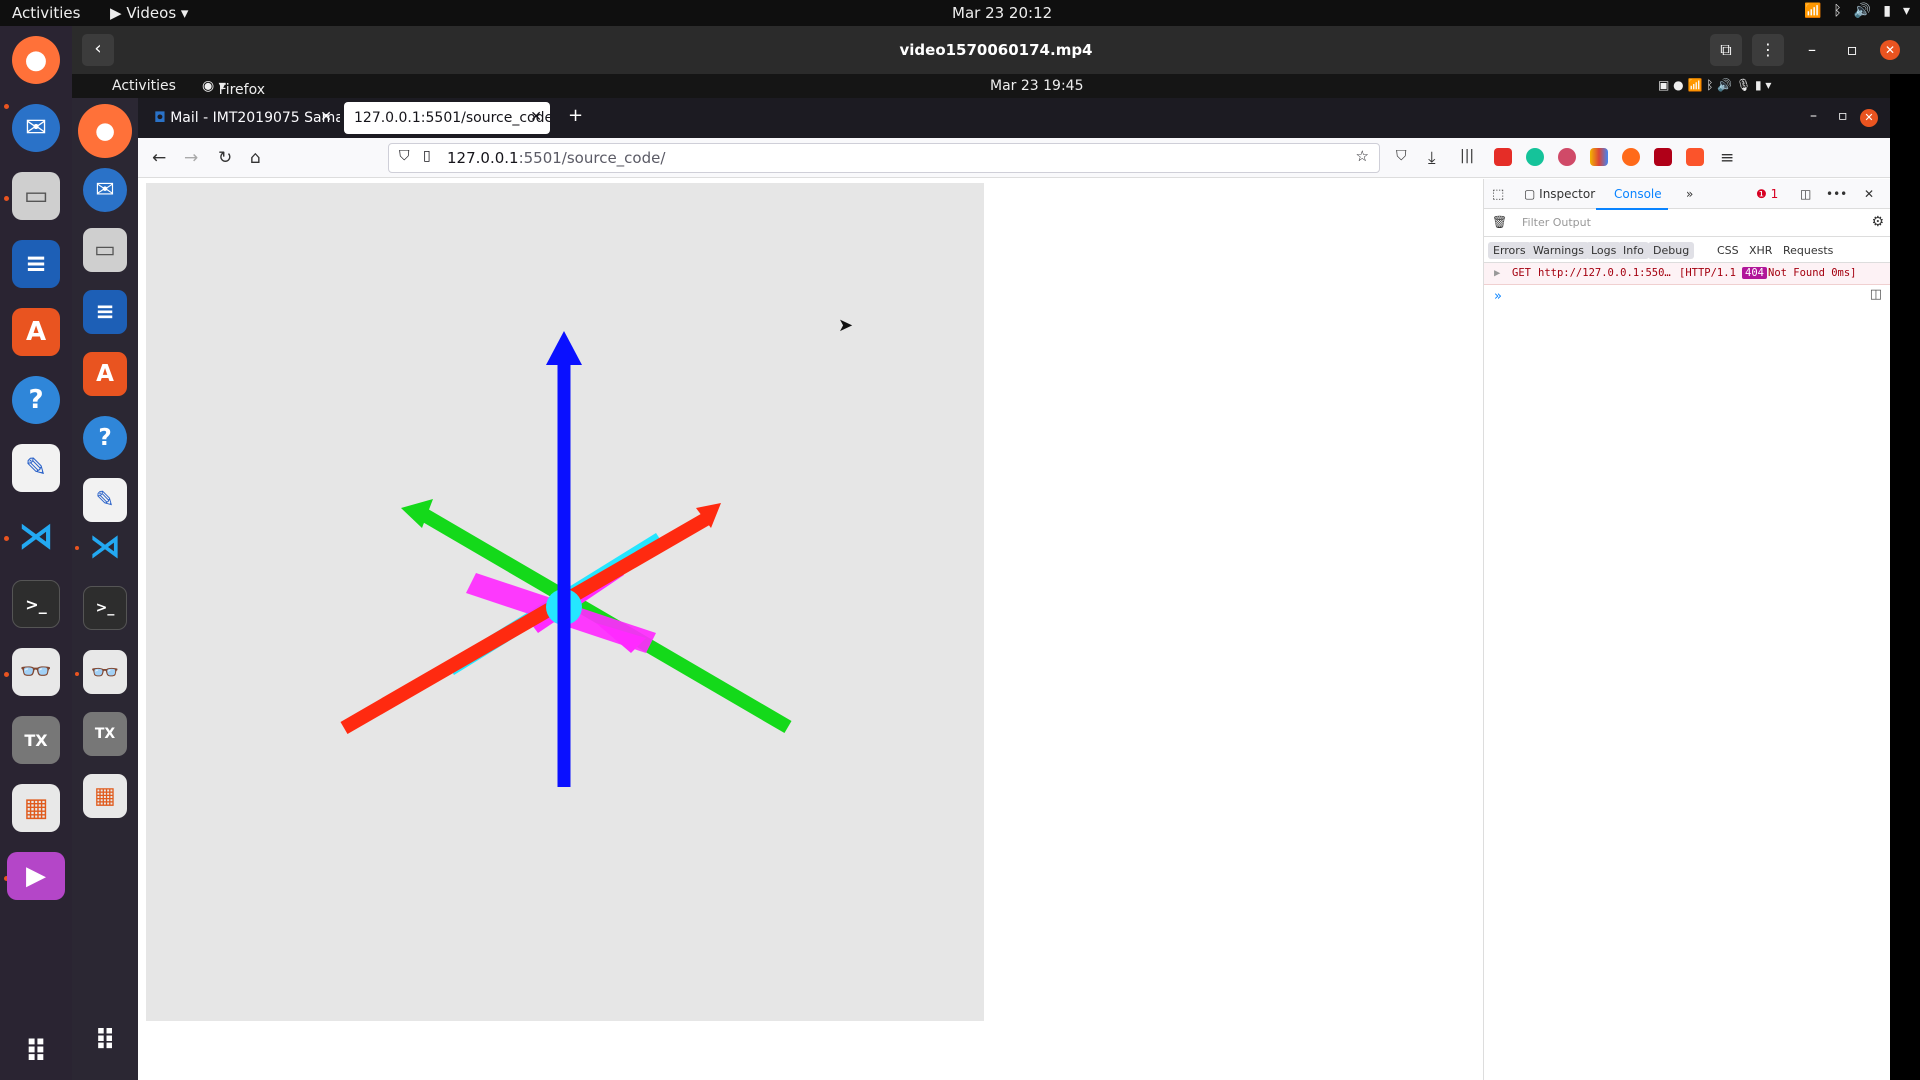  What do you see at coordinates (1754, 273) in the screenshot?
I see `log-status: 404` at bounding box center [1754, 273].